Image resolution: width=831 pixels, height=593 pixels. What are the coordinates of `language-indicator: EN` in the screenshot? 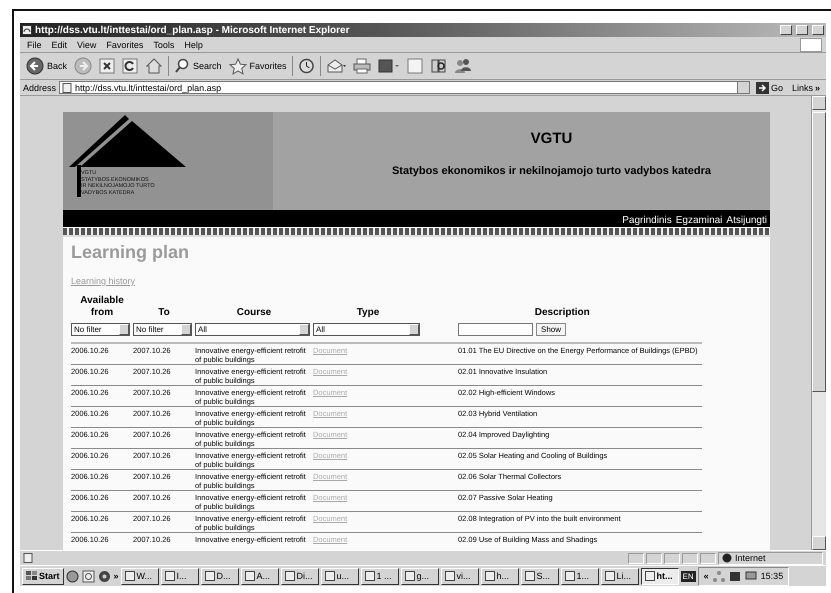 It's located at (688, 576).